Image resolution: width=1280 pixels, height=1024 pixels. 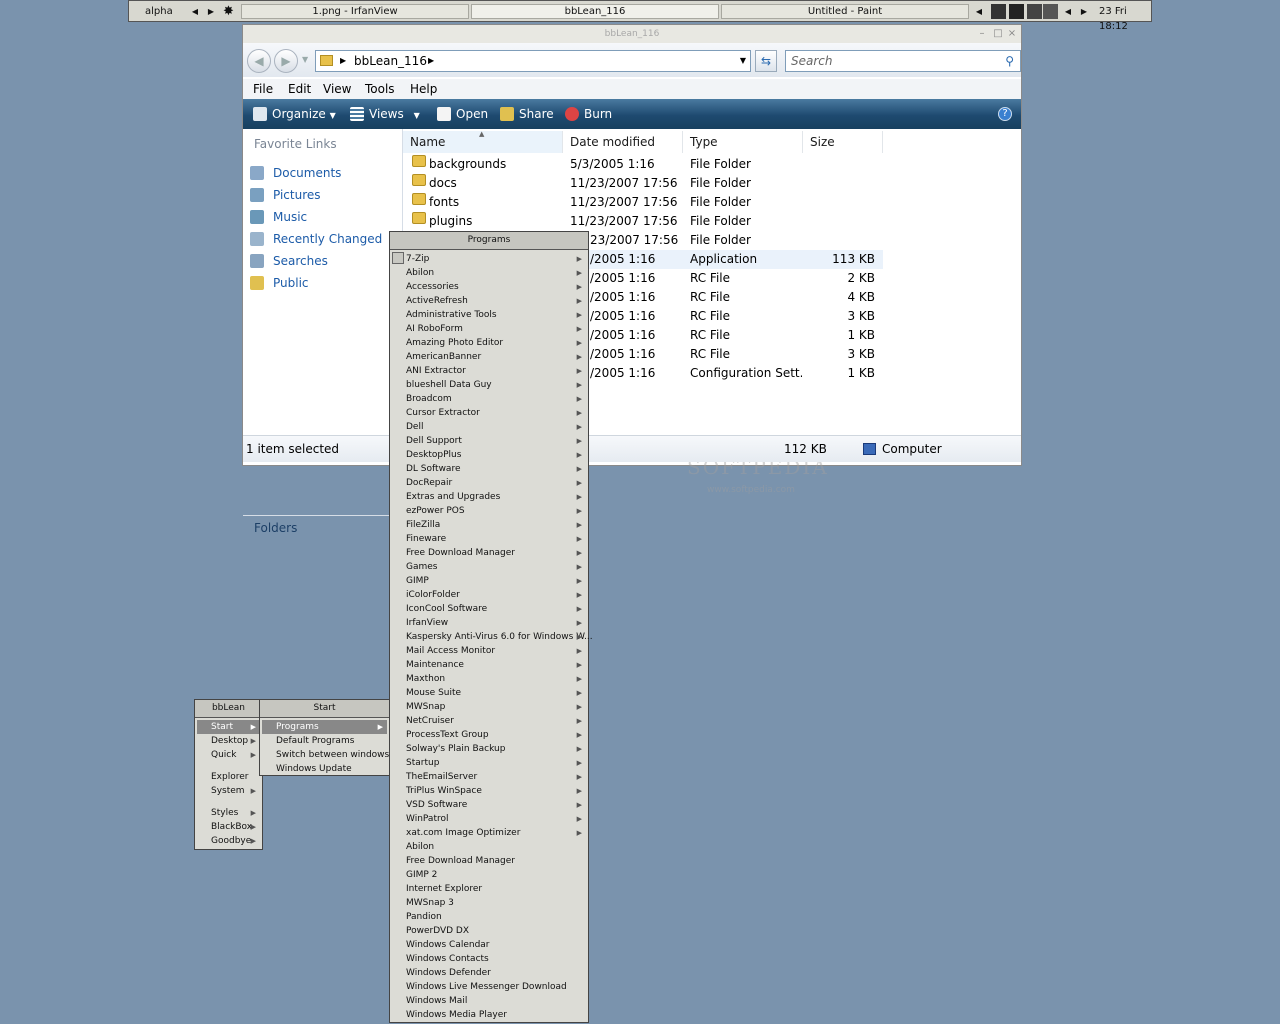 What do you see at coordinates (385, 115) in the screenshot?
I see `views-button: Views ▼` at bounding box center [385, 115].